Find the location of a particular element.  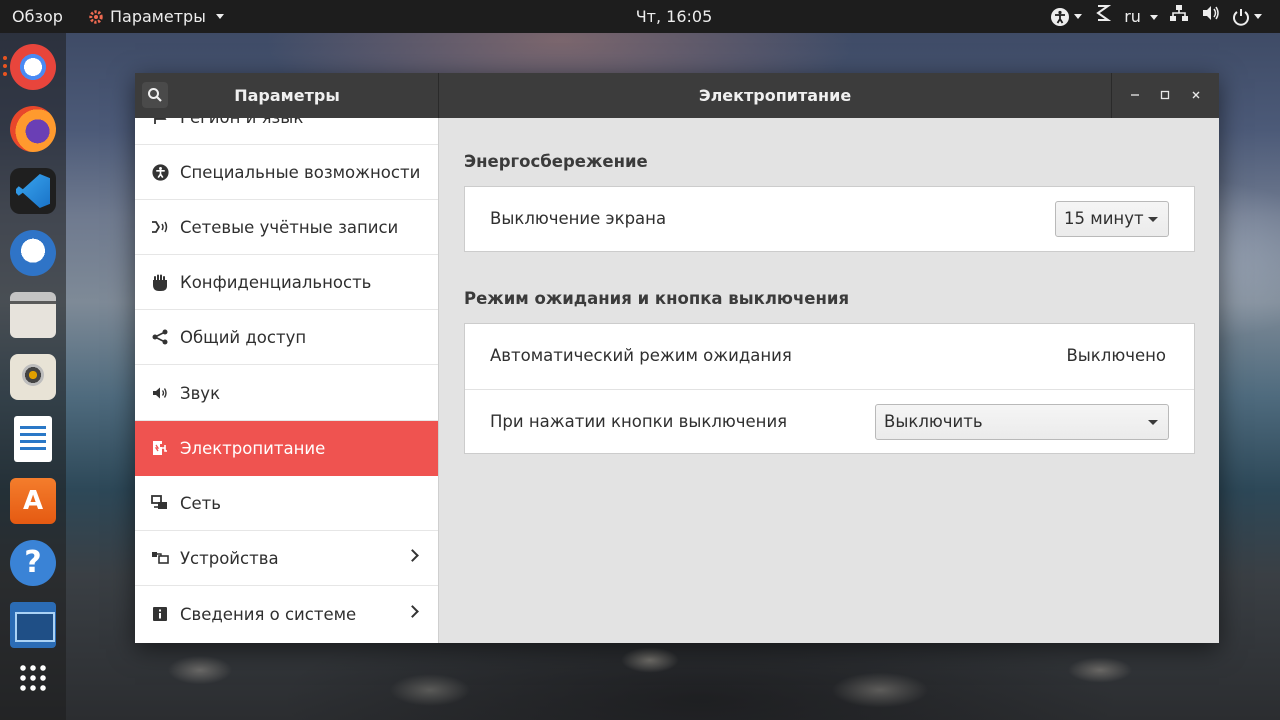

power-saving-list: Выключение экрана 15 минут is located at coordinates (829, 219).